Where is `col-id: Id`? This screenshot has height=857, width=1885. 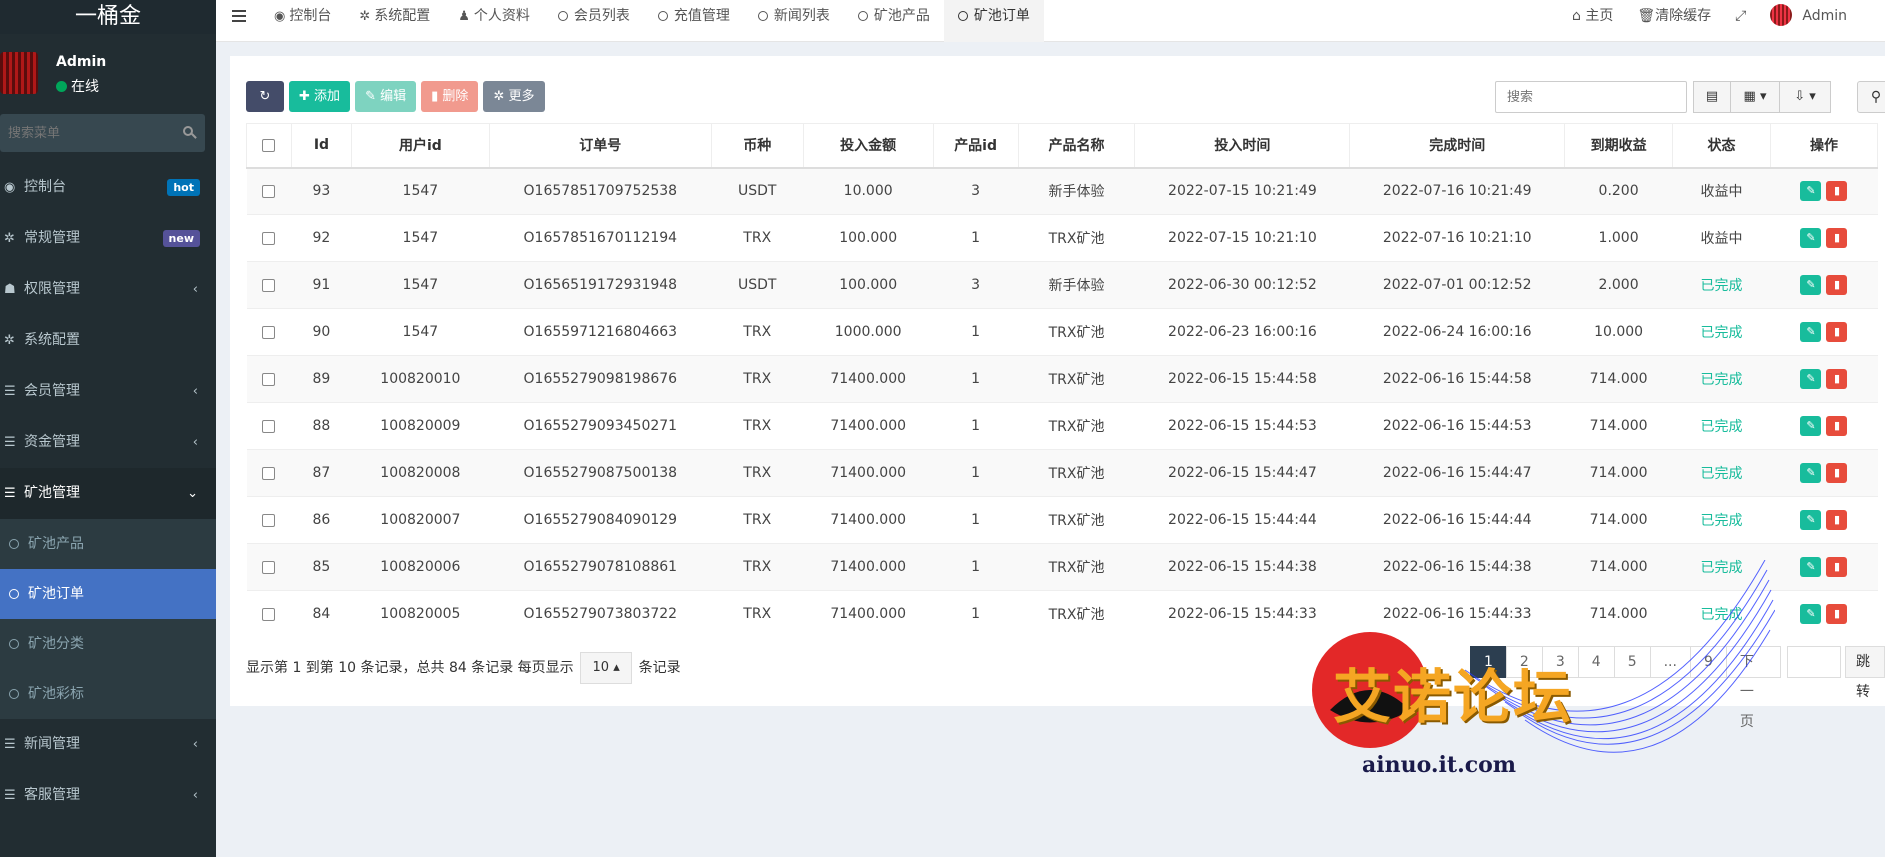
col-id: Id is located at coordinates (321, 146).